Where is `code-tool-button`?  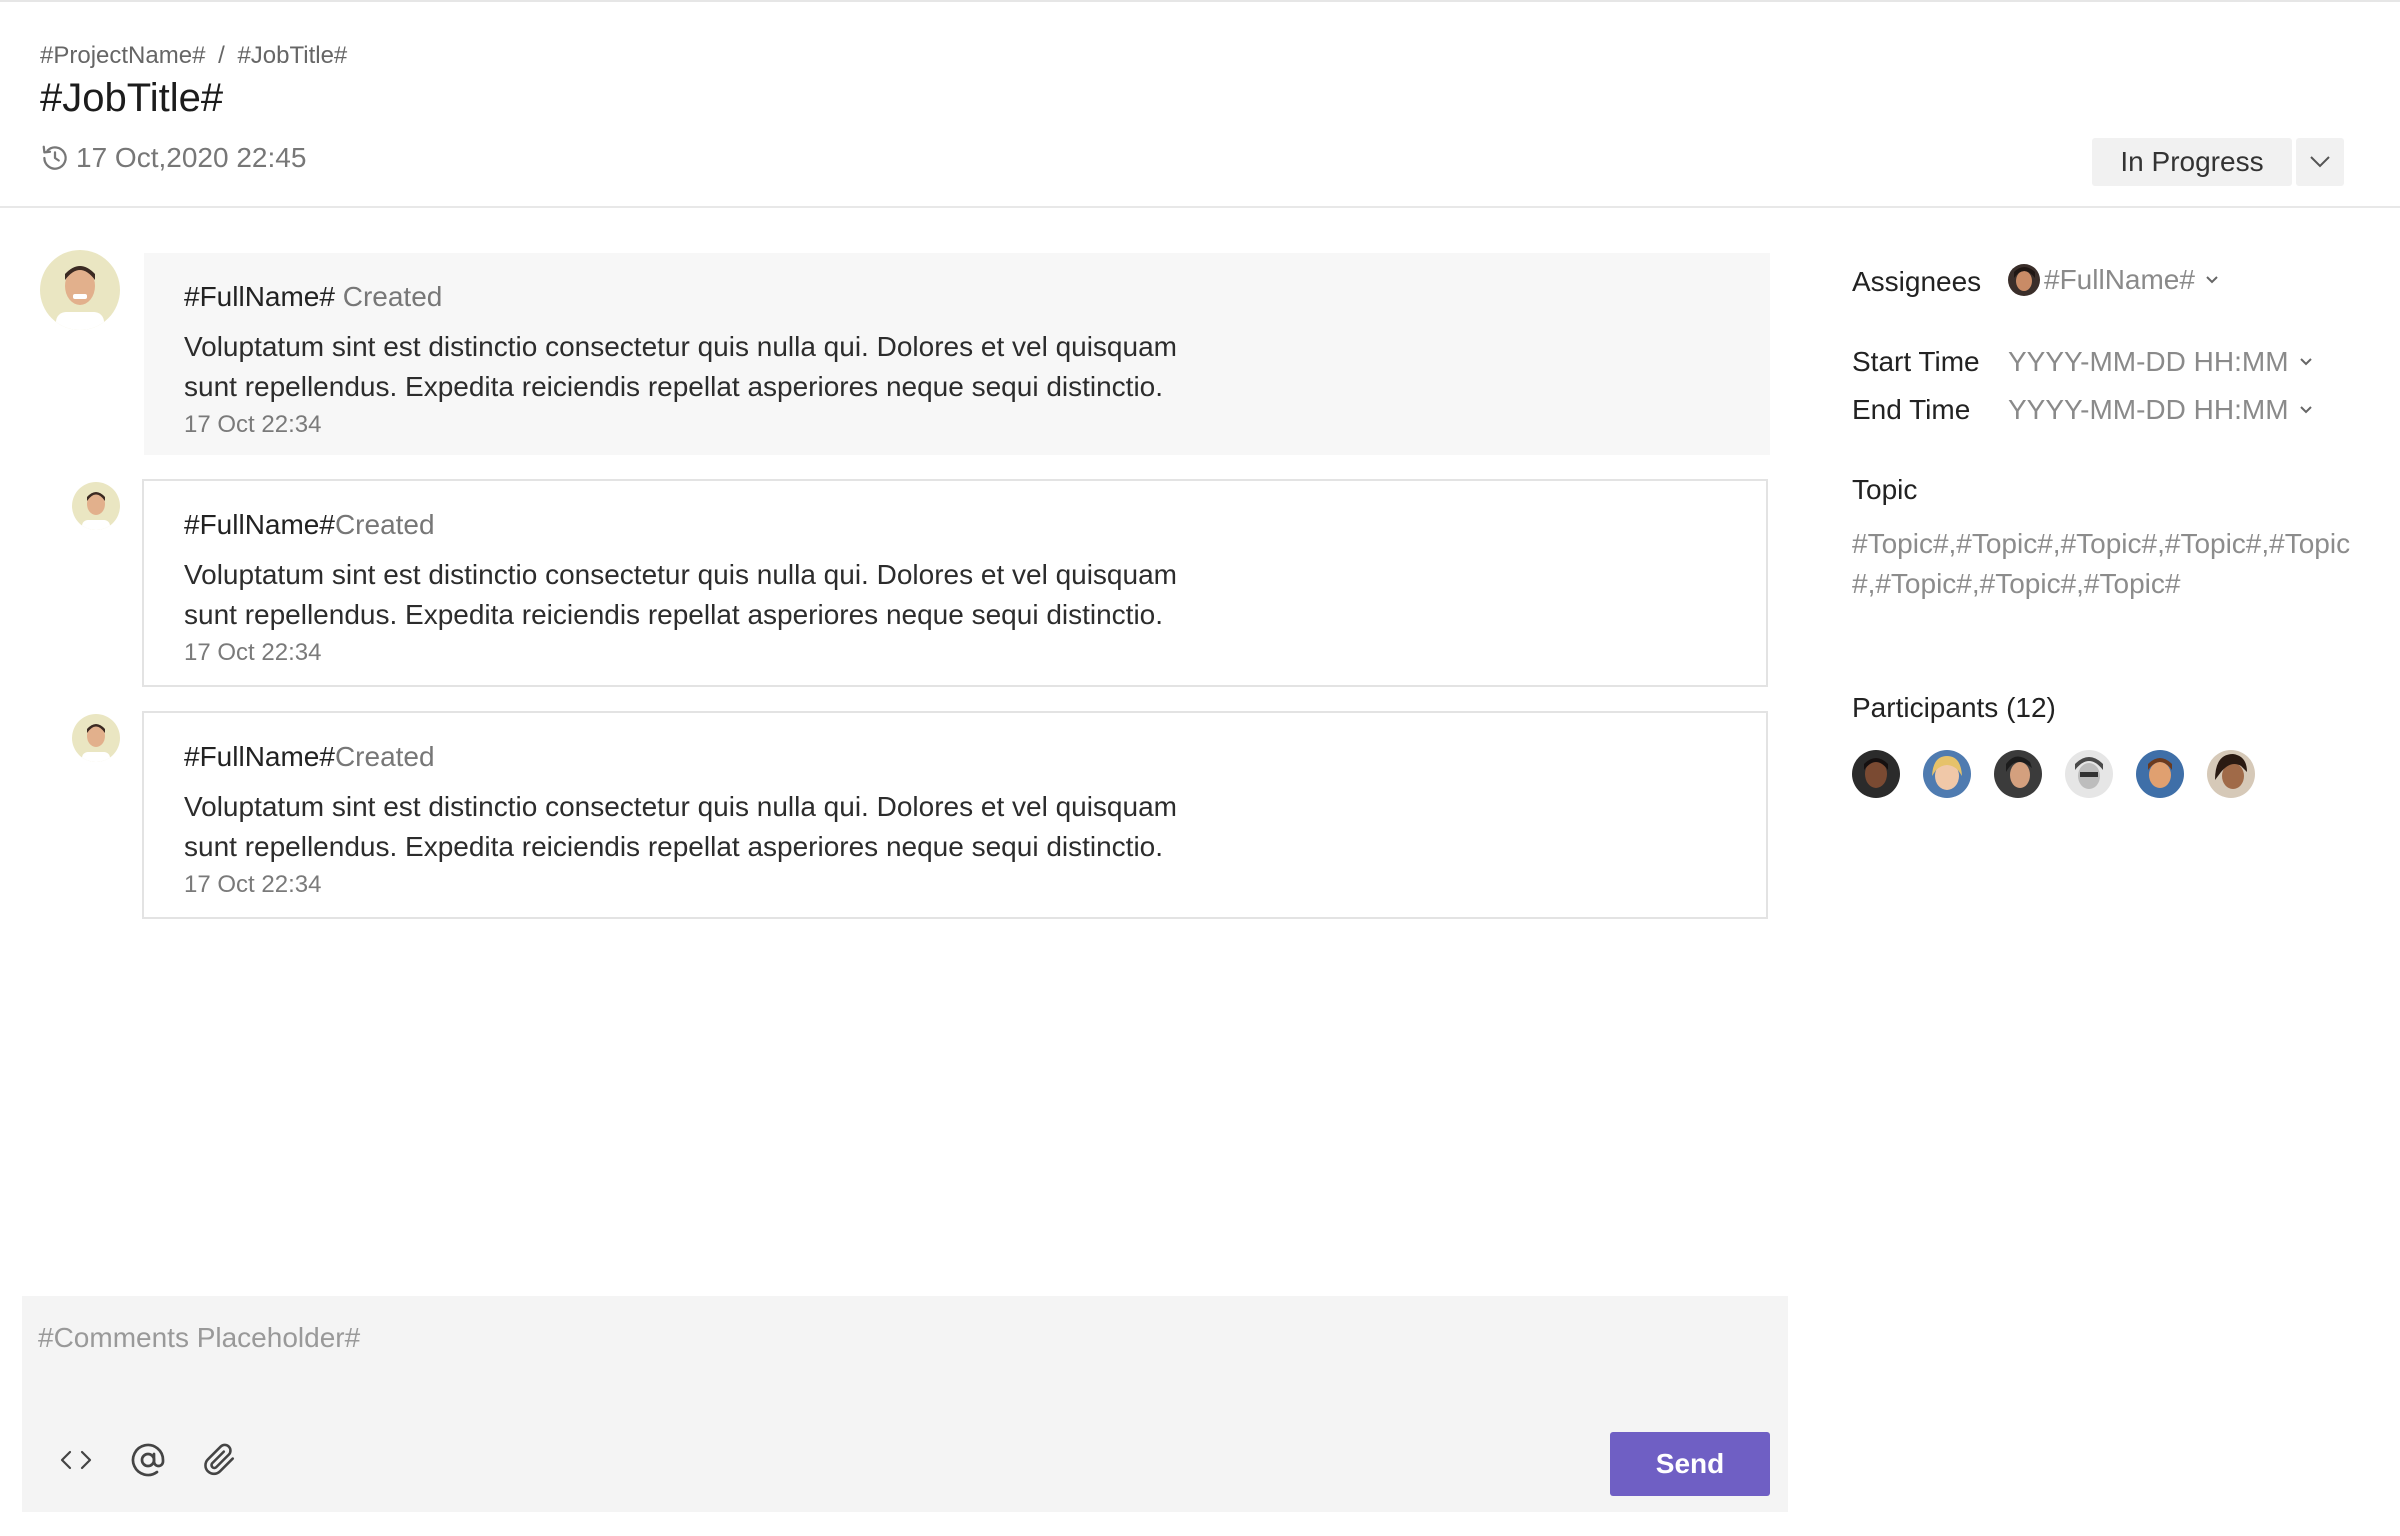 code-tool-button is located at coordinates (76, 1460).